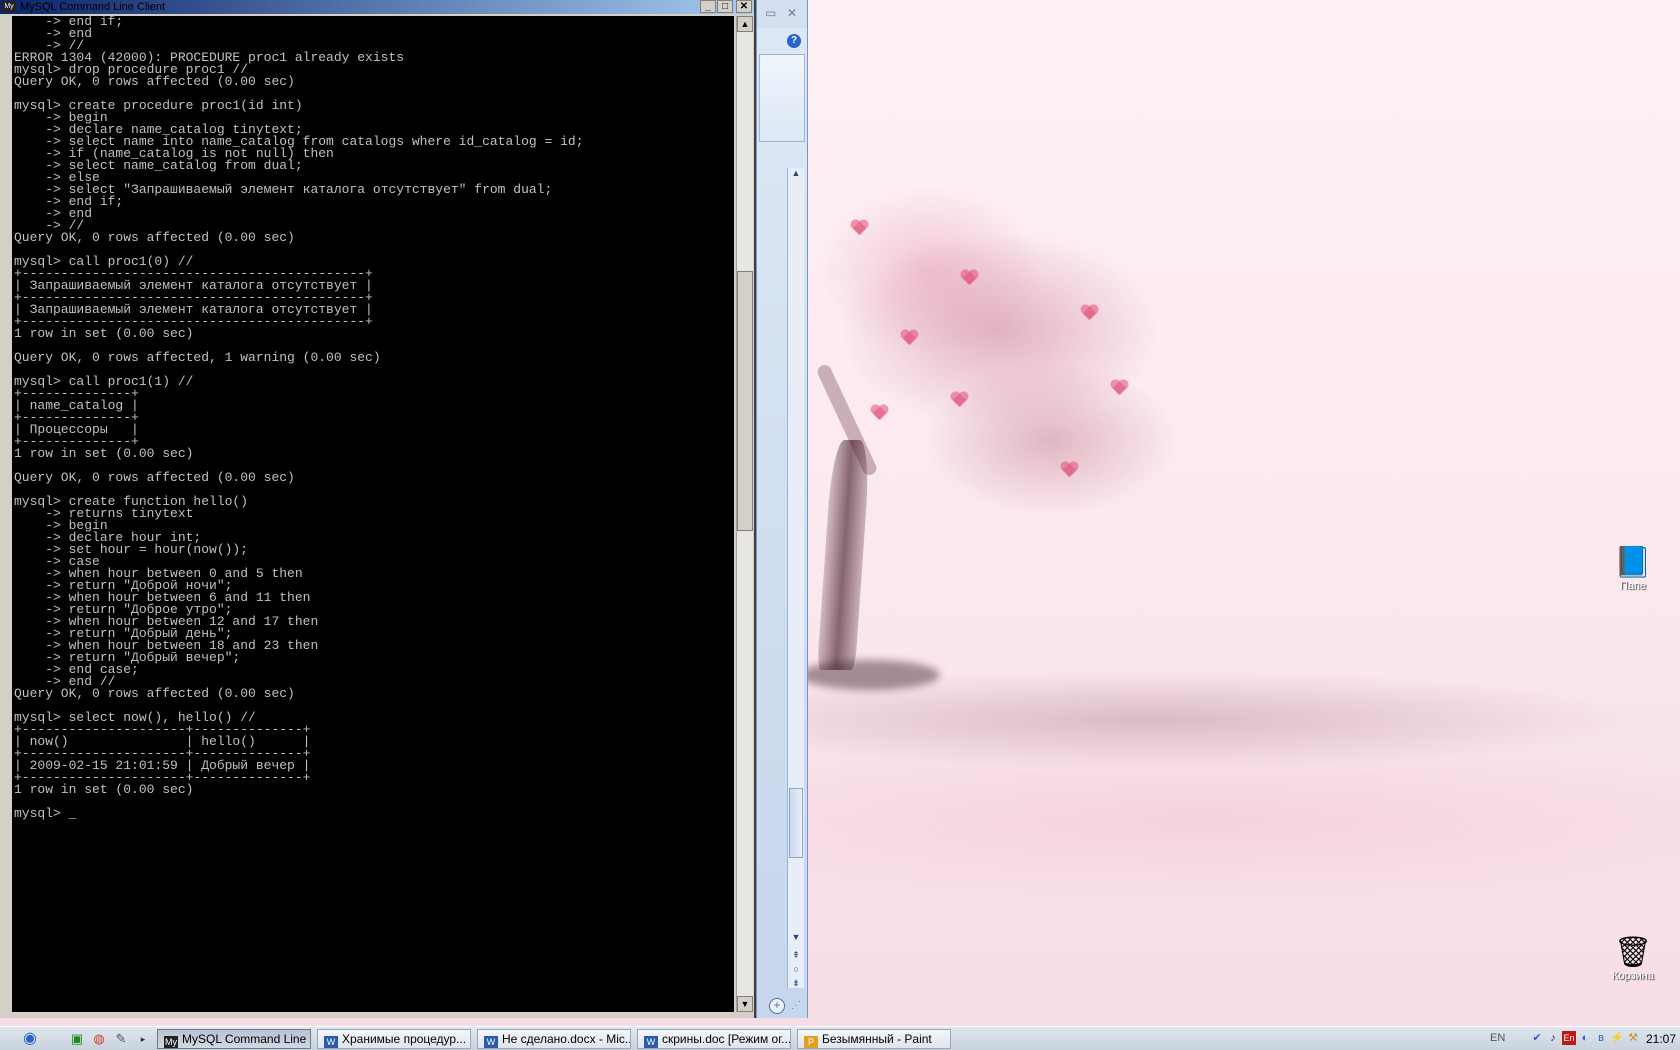 The width and height of the screenshot is (1680, 1050). Describe the element at coordinates (708, 6) in the screenshot. I see `minimize-button: _` at that location.